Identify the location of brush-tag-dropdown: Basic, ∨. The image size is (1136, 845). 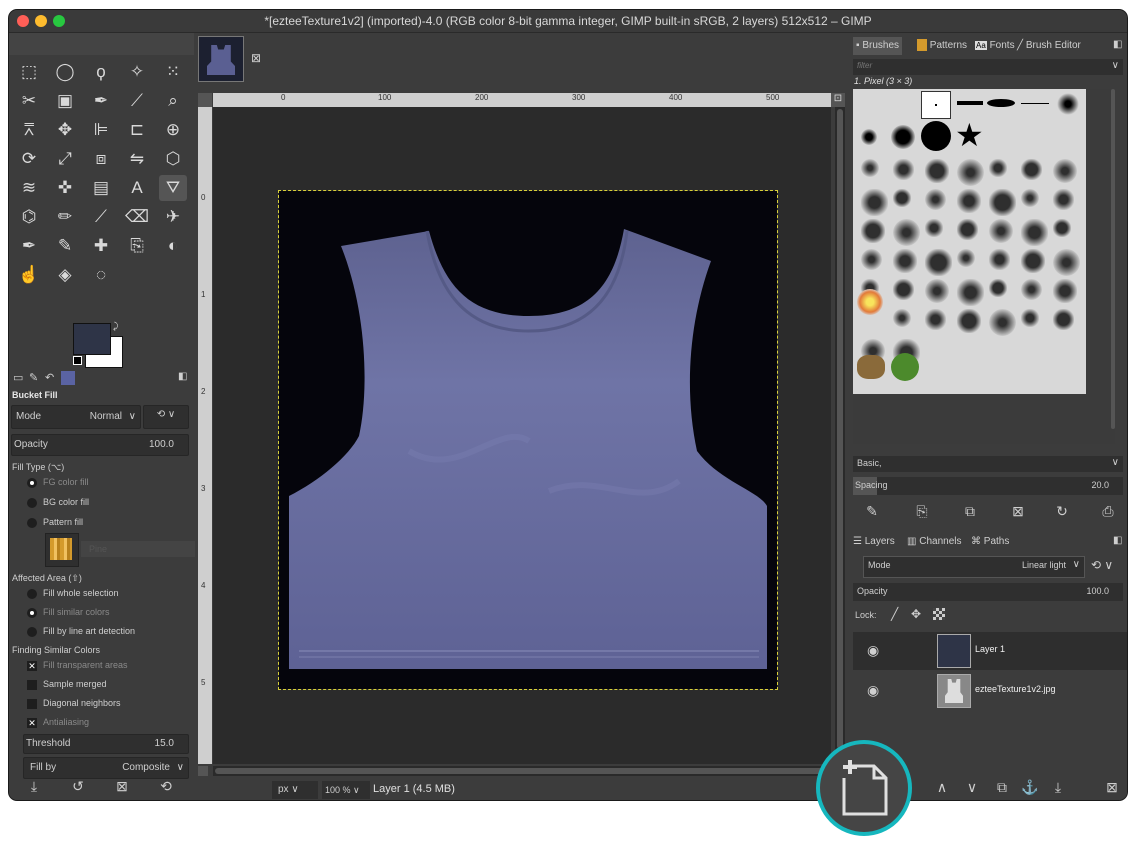
(988, 464).